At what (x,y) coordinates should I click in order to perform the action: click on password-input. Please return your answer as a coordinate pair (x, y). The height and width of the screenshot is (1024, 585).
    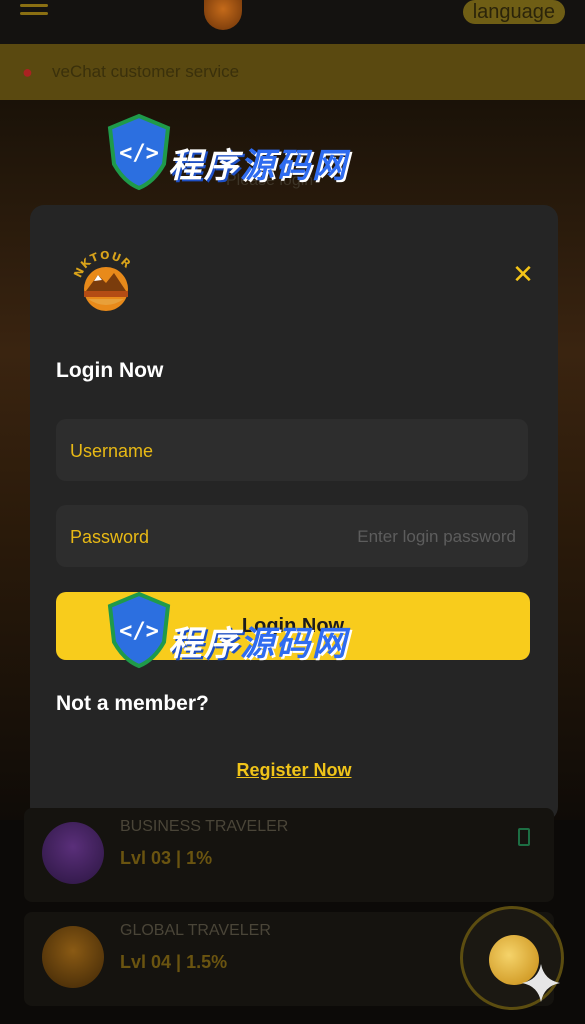
    Looking at the image, I should click on (352, 537).